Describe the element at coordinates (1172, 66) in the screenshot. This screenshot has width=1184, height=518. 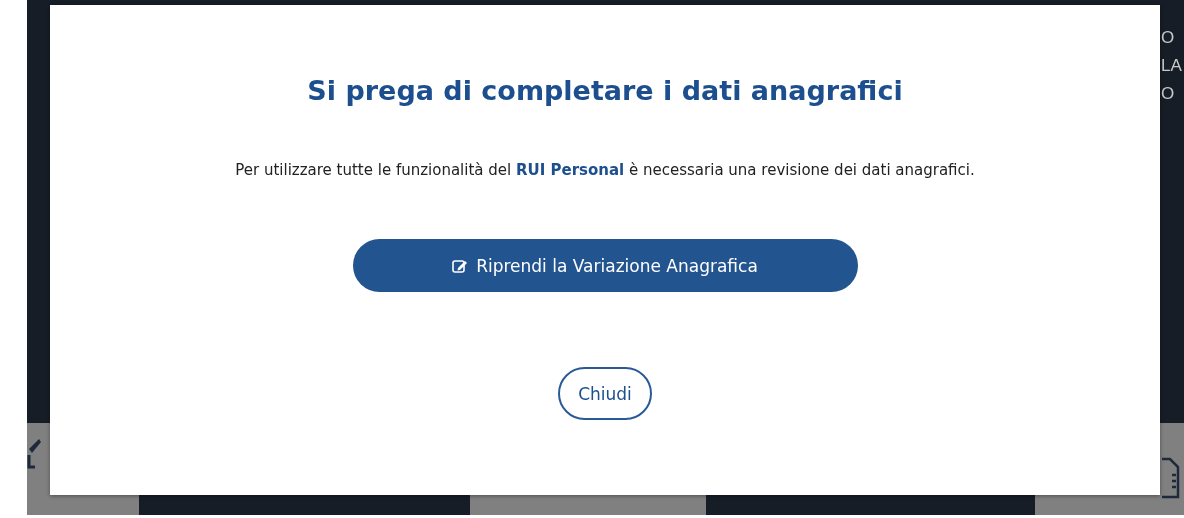
I see `background-text: LA` at that location.